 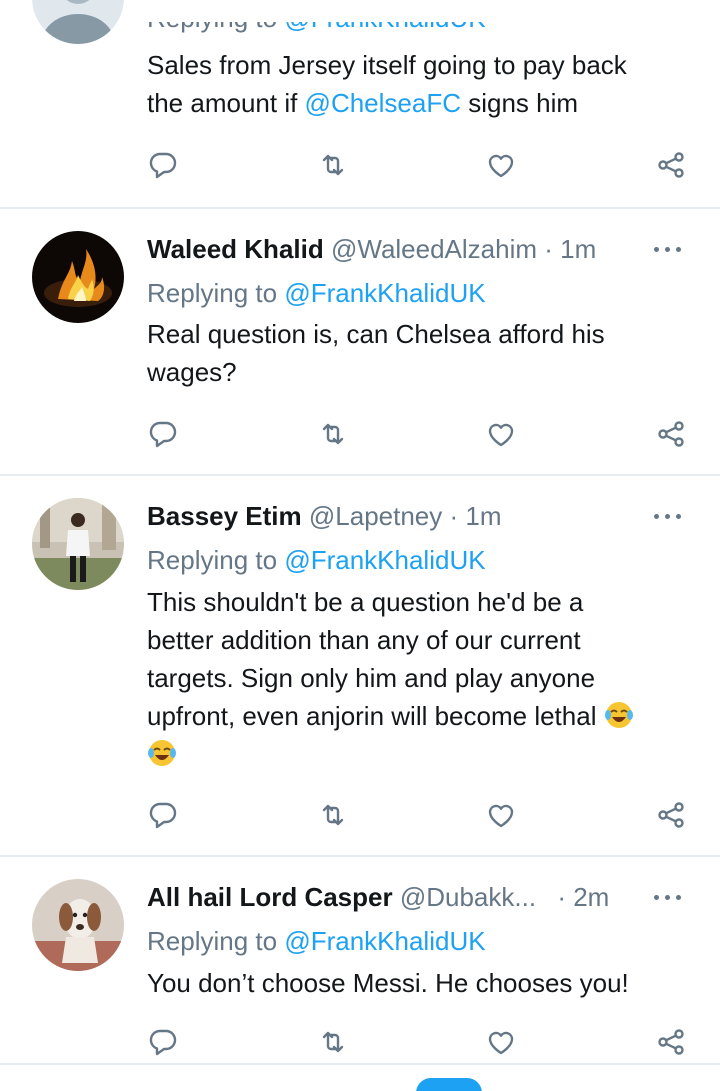 I want to click on display-name: Waleed Khalid, so click(x=235, y=249).